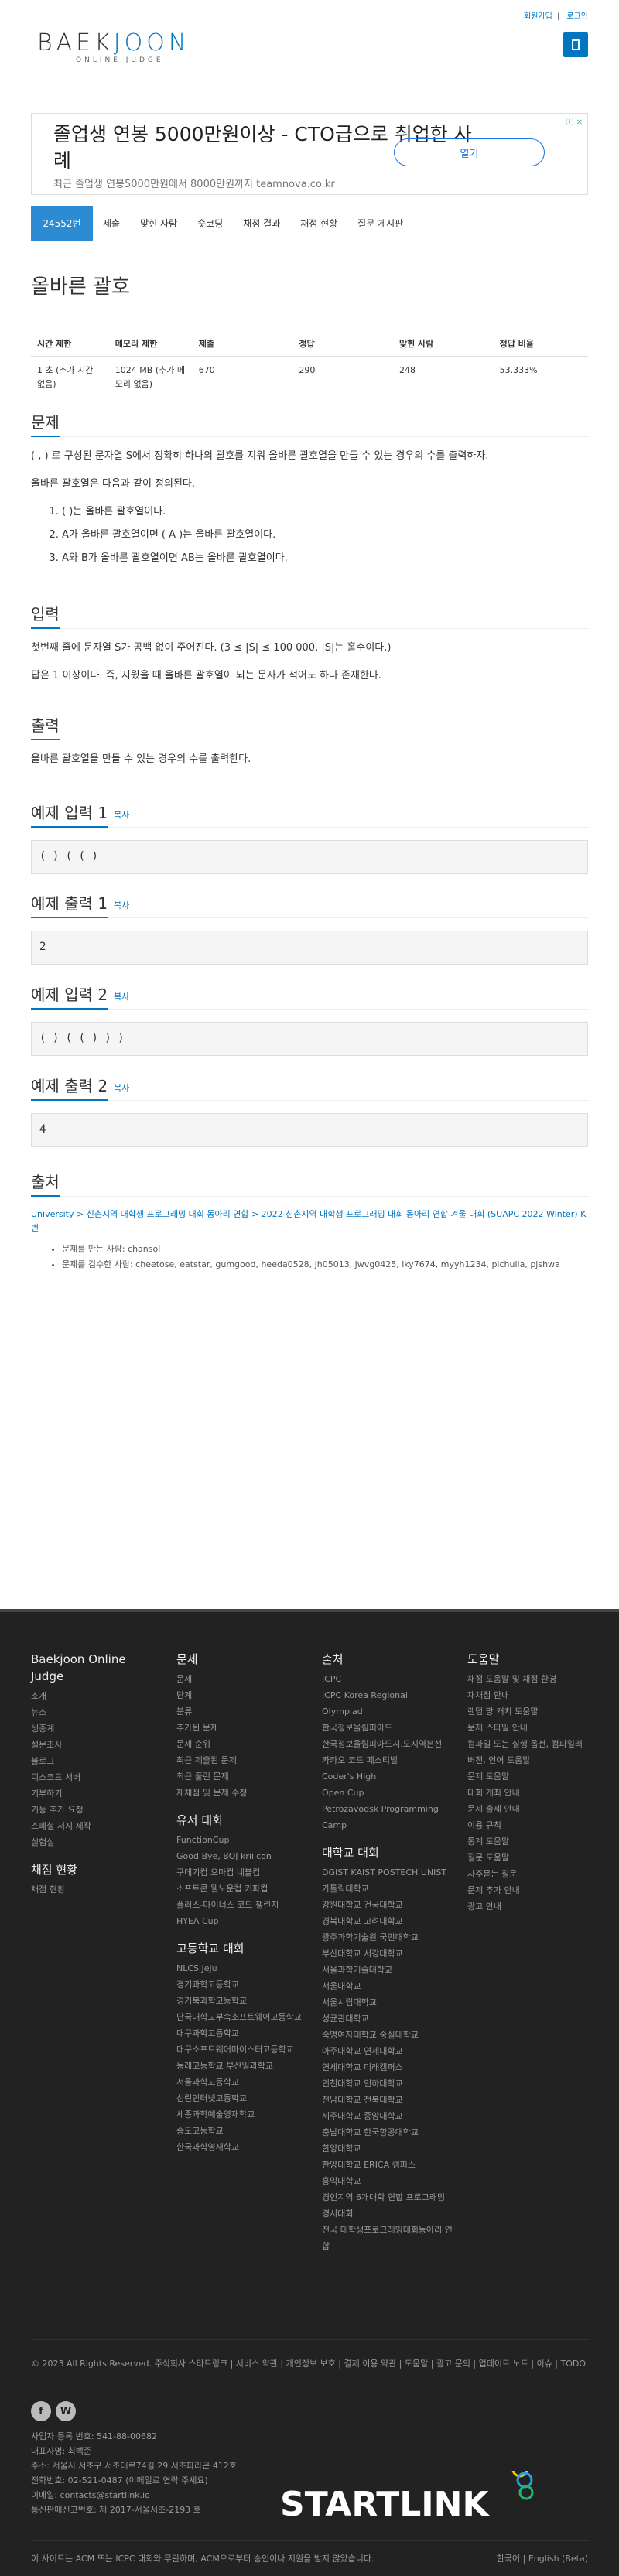 Image resolution: width=619 pixels, height=2576 pixels. What do you see at coordinates (242, 1744) in the screenshot?
I see `footer-link: 문제 순위` at bounding box center [242, 1744].